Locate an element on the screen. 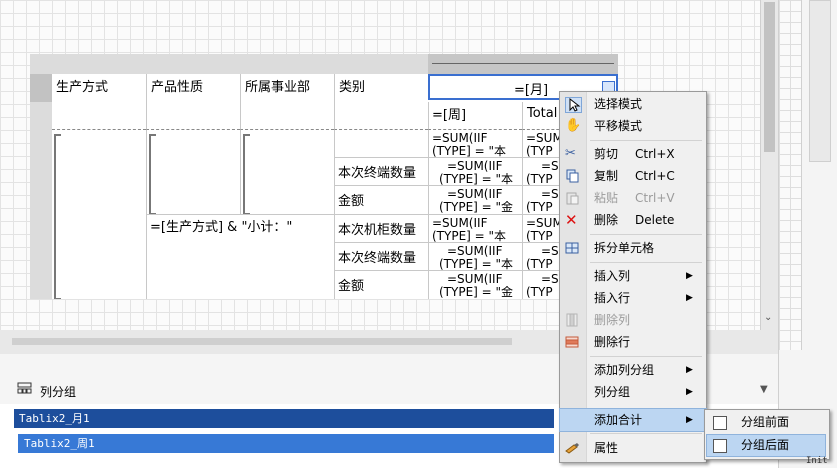 The height and width of the screenshot is (468, 837). header-cell-division: 所属事业部 is located at coordinates (287, 101).